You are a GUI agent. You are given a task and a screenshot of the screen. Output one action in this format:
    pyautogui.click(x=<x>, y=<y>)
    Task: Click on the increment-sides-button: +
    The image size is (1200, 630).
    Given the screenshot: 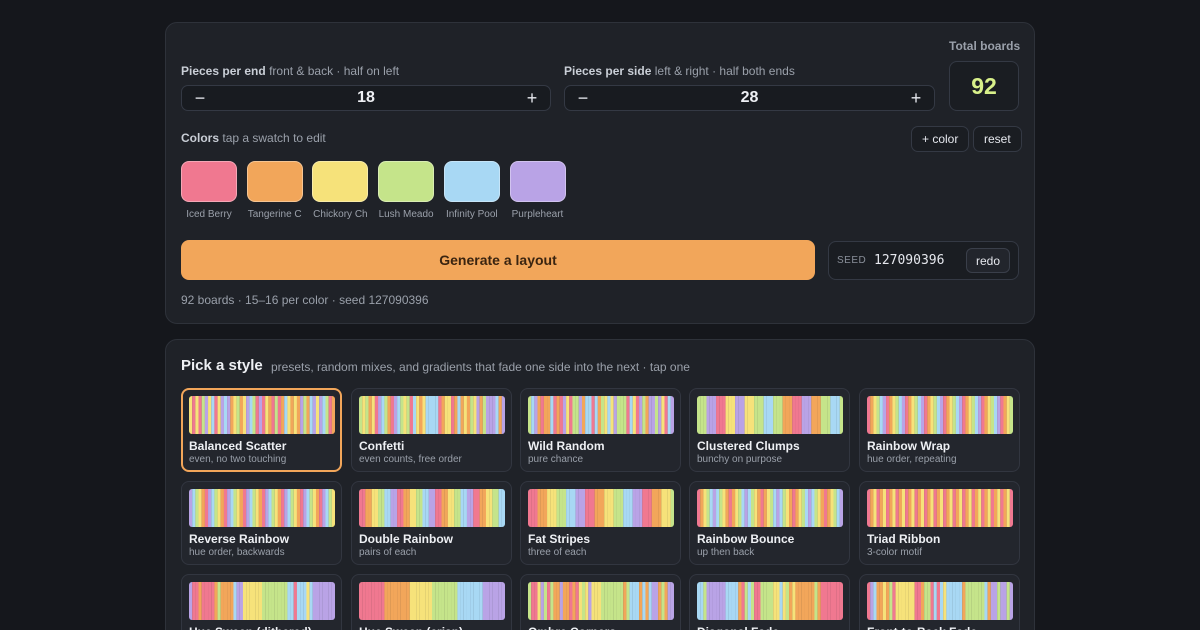 What is the action you would take?
    pyautogui.click(x=916, y=98)
    